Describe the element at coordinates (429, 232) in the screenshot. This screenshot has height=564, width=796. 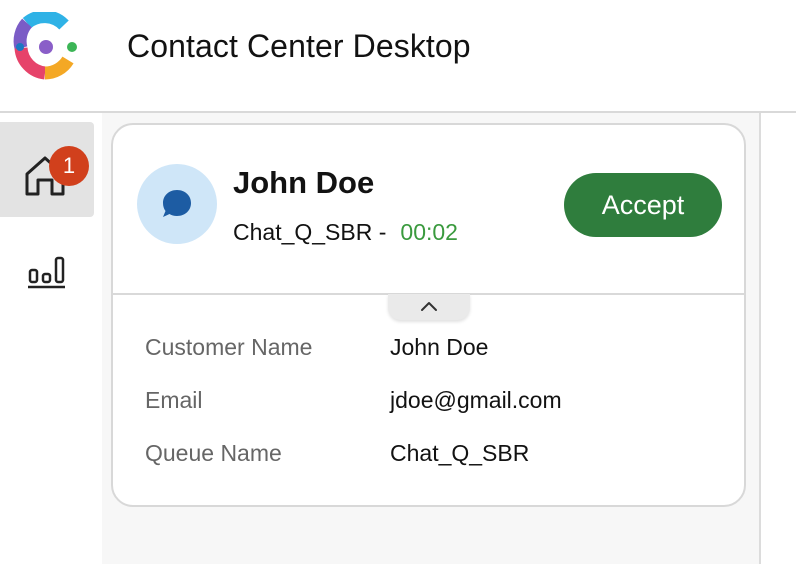
I see `task-timer: 00:02` at that location.